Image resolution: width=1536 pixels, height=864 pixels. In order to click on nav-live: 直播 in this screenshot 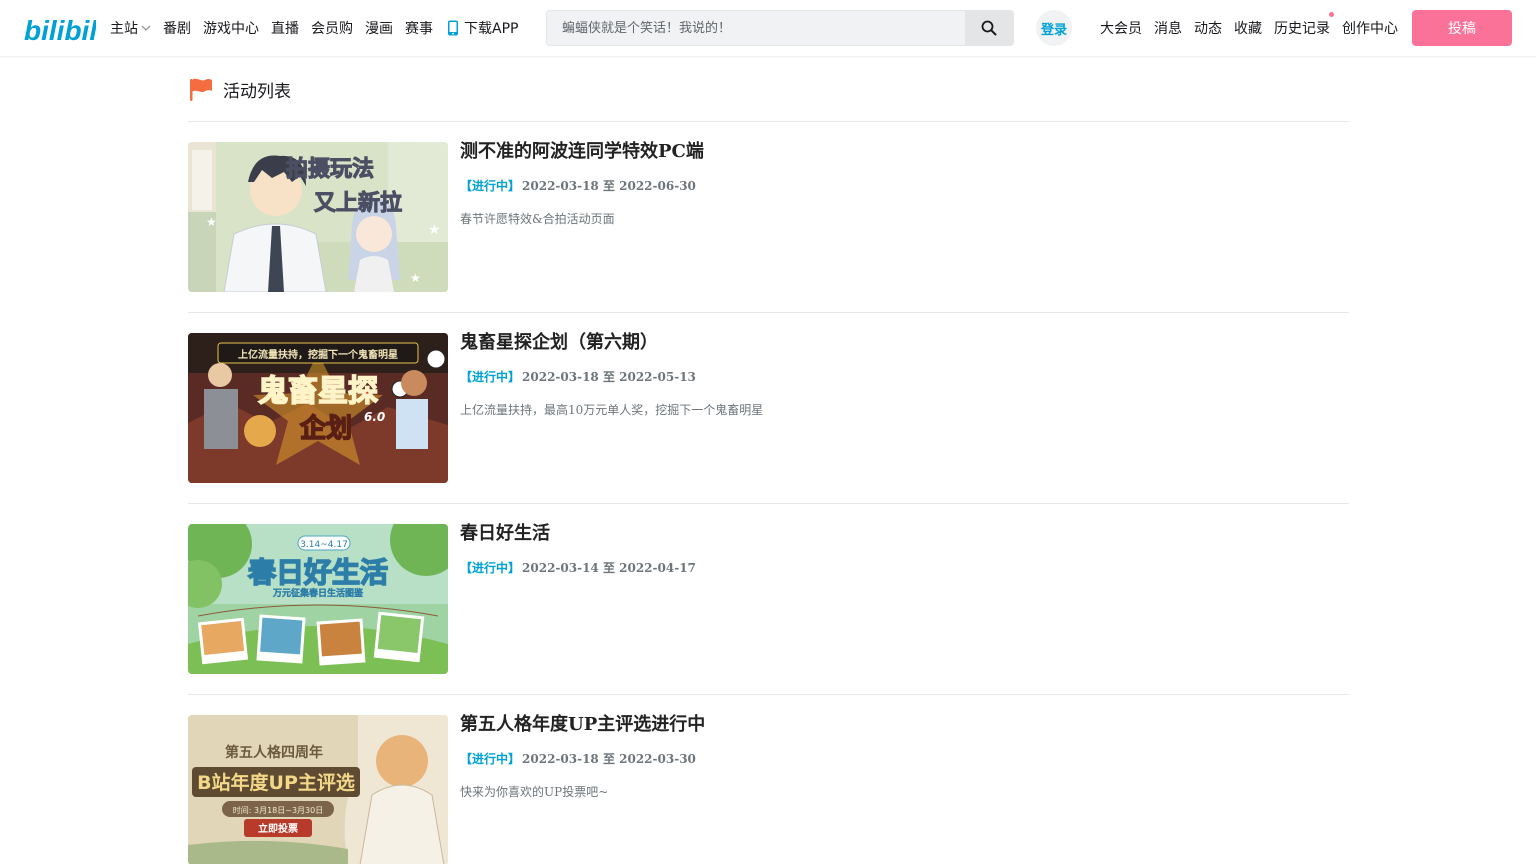, I will do `click(285, 28)`.